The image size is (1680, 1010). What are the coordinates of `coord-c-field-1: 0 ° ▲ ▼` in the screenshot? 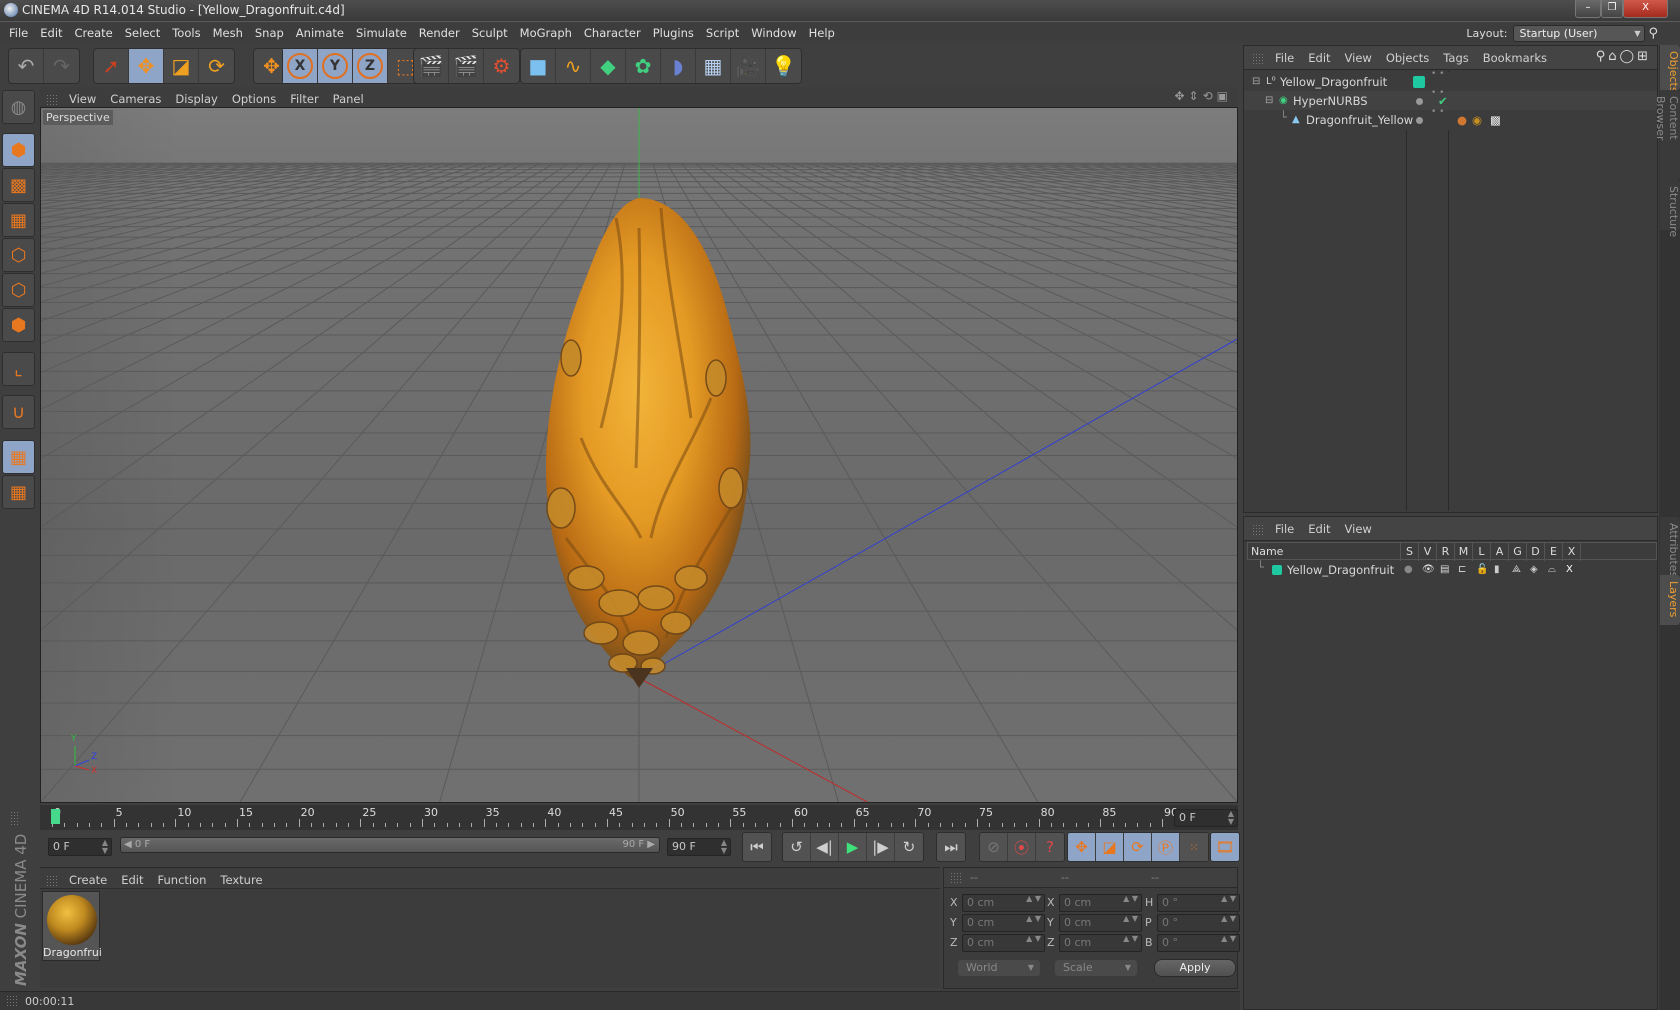 It's located at (1198, 923).